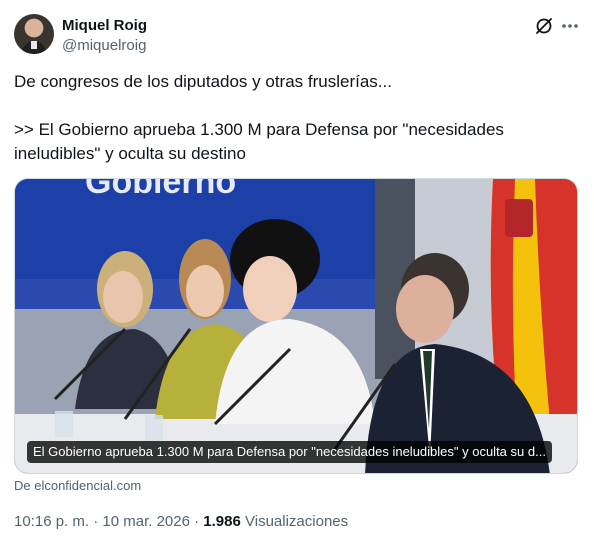 The width and height of the screenshot is (594, 545). Describe the element at coordinates (297, 36) in the screenshot. I see `tweet-header: Miquel Roig @miquelroig` at that location.